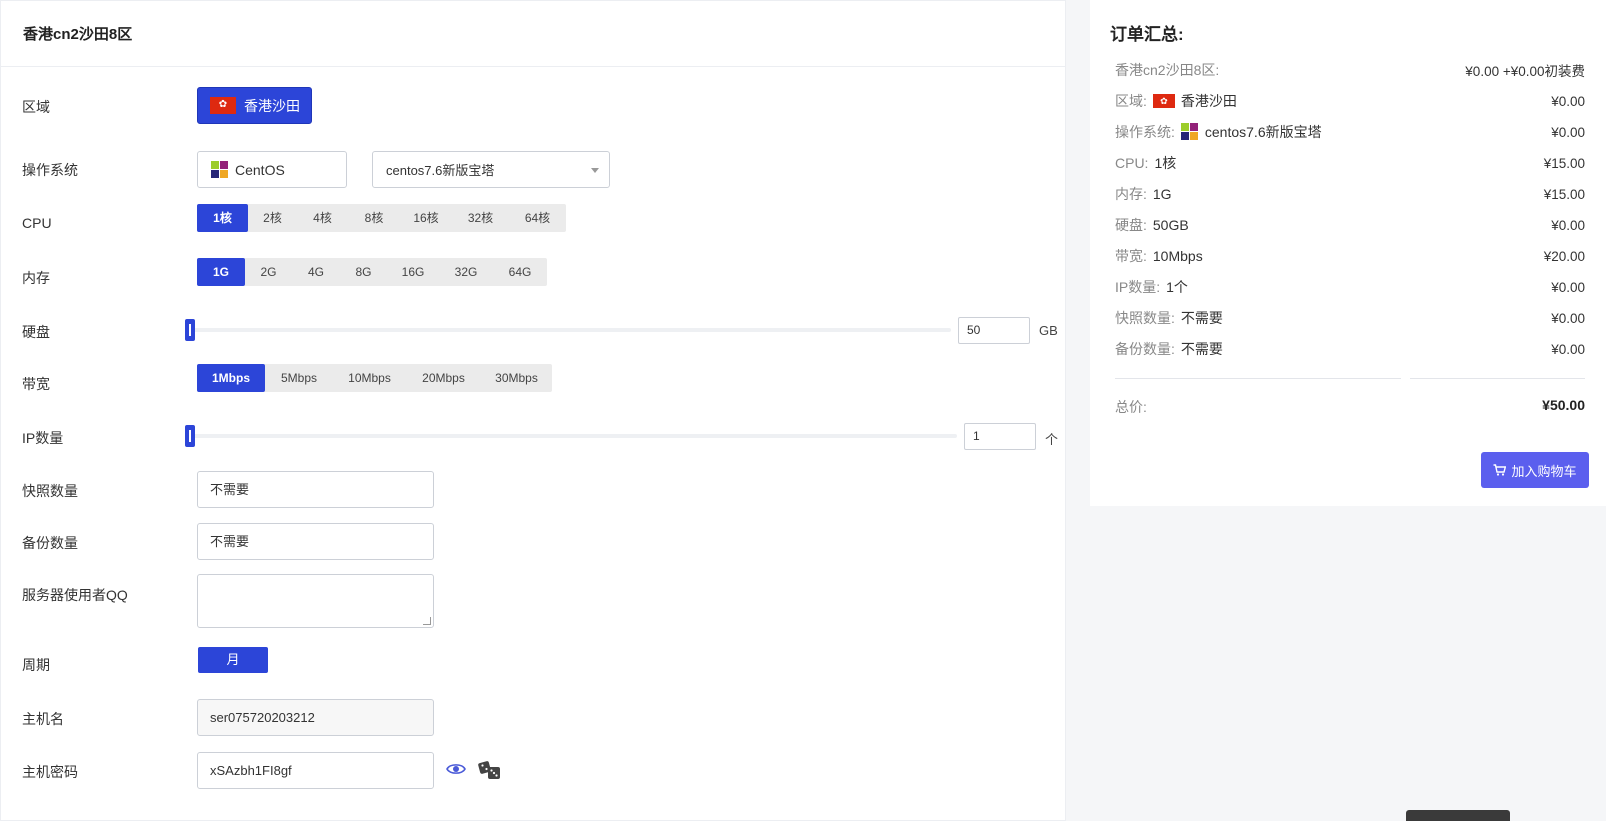  I want to click on summary-value: 1核, so click(1165, 163).